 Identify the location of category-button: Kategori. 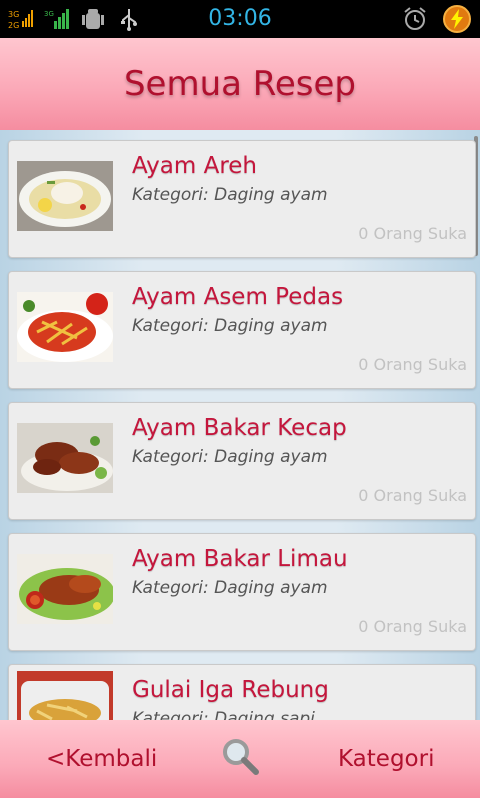
(386, 759).